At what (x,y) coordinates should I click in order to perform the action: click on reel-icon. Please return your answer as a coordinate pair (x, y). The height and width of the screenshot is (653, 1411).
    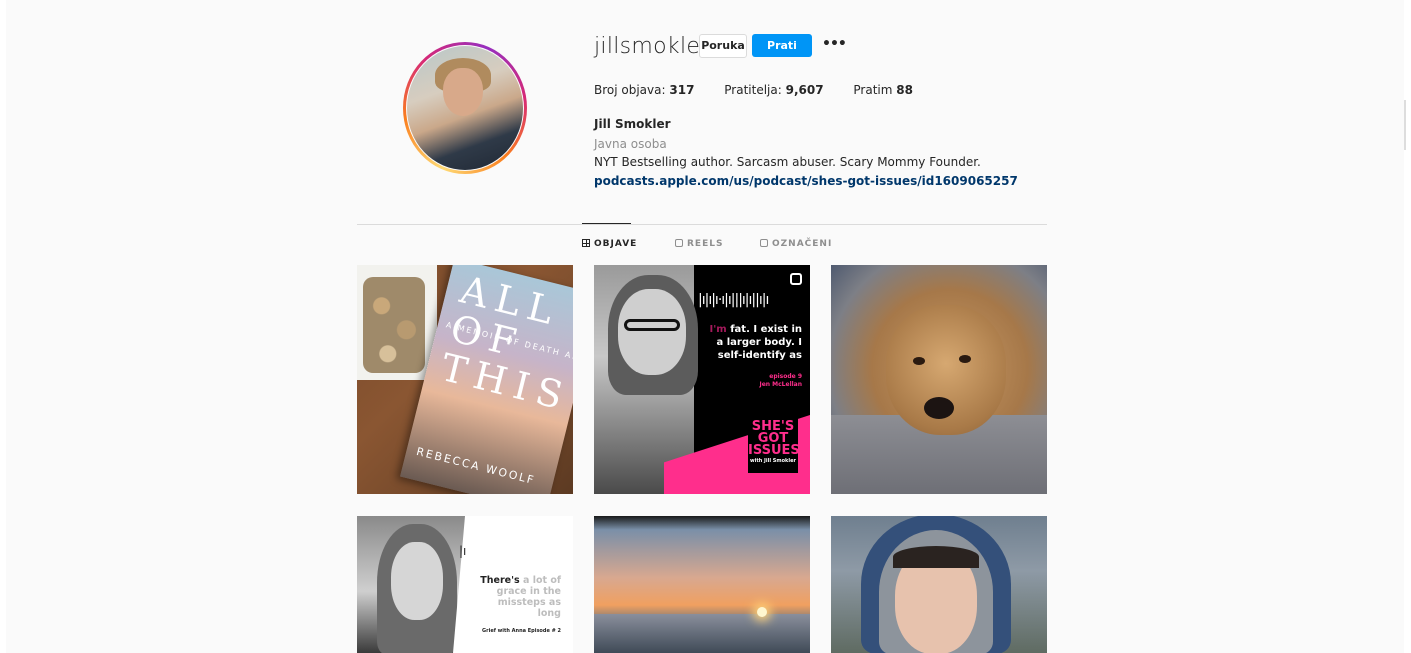
    Looking at the image, I should click on (796, 279).